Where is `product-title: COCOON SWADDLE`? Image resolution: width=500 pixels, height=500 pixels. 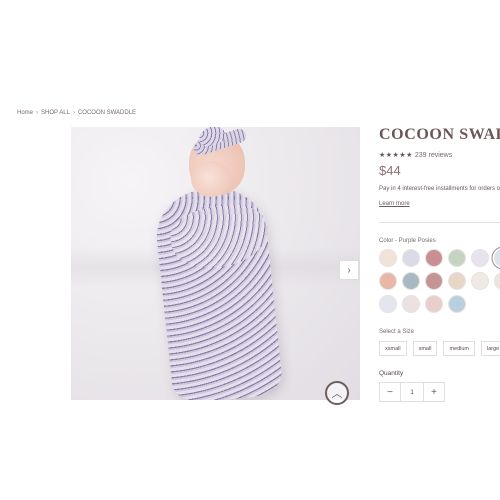 product-title: COCOON SWADDLE is located at coordinates (439, 134).